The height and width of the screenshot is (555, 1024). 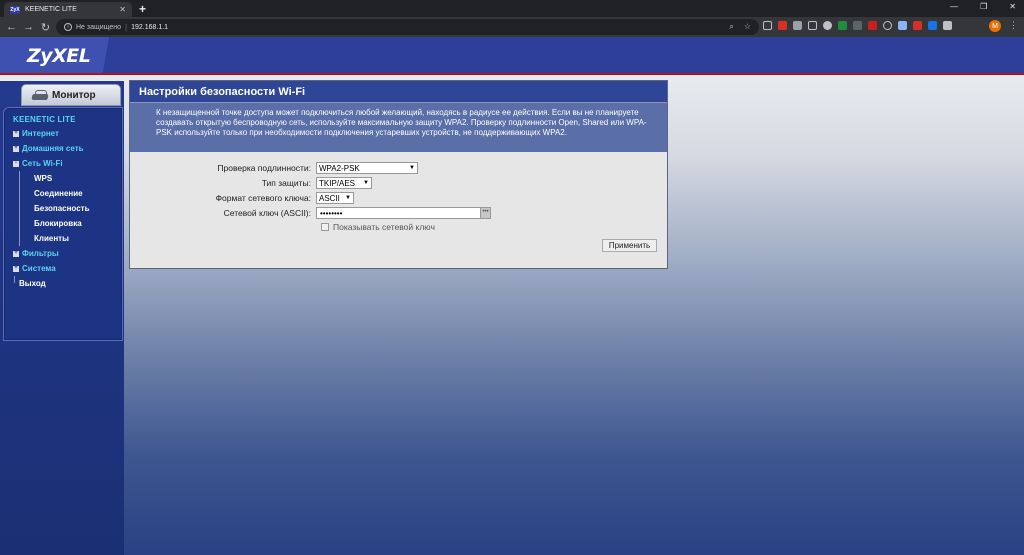 I want to click on sidebar-item-clients: Клиенты, so click(x=66, y=238).